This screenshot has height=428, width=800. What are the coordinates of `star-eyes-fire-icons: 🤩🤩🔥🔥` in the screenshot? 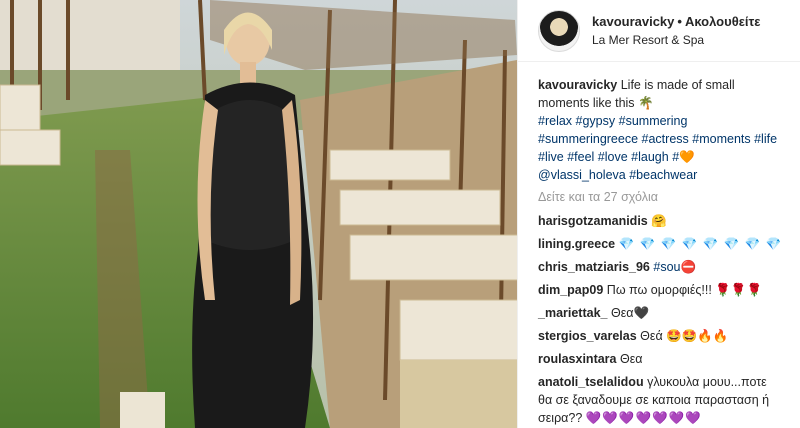 It's located at (697, 336).